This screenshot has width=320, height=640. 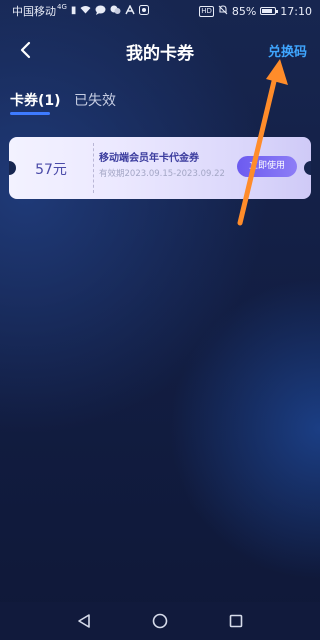 I want to click on square-recents-icon, so click(x=236, y=621).